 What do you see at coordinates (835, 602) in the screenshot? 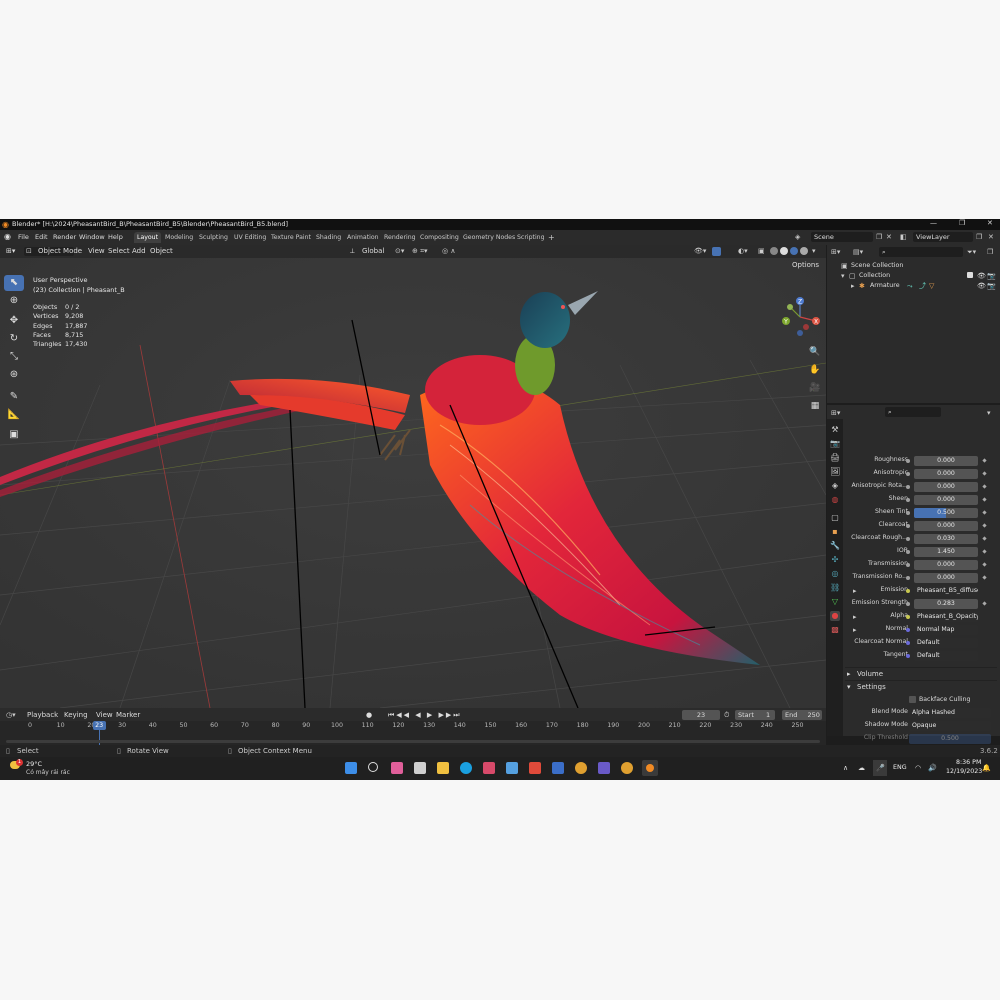
I see `data-tab-icon: ▽` at bounding box center [835, 602].